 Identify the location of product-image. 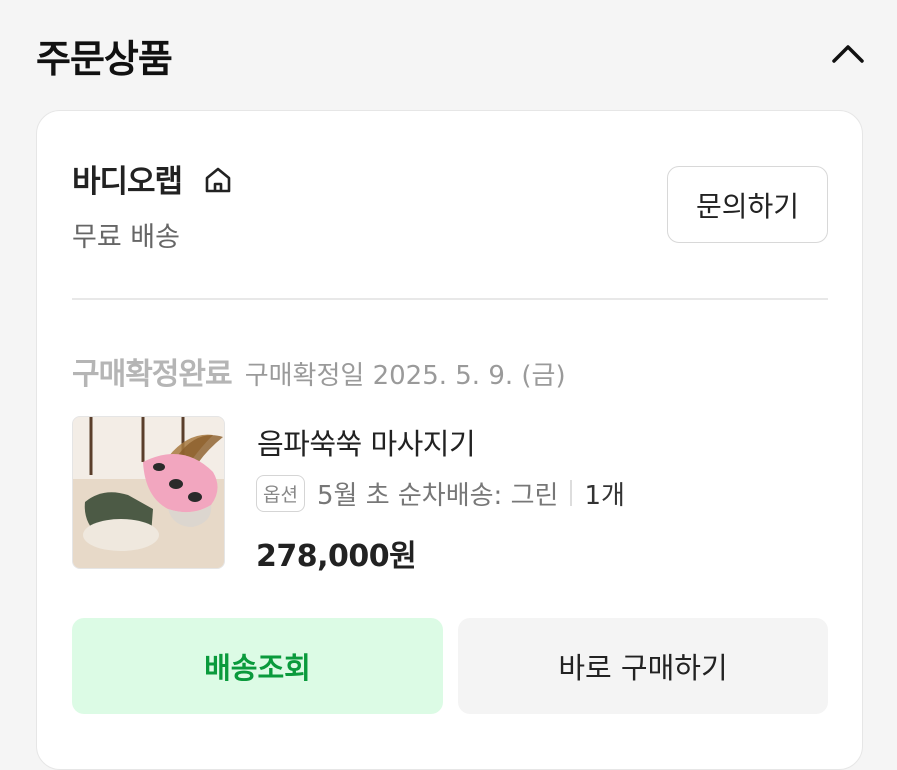
(148, 492).